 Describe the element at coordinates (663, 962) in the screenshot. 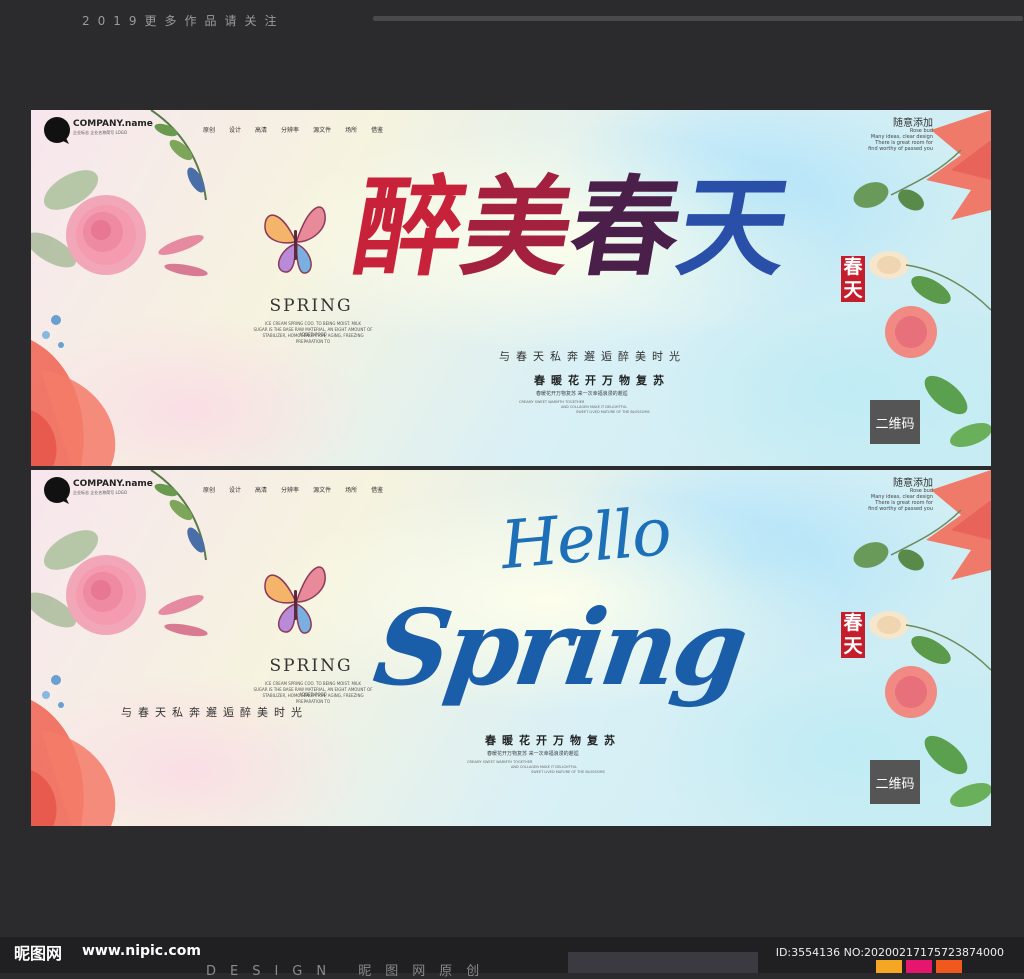

I see `footer-dark-panel` at that location.